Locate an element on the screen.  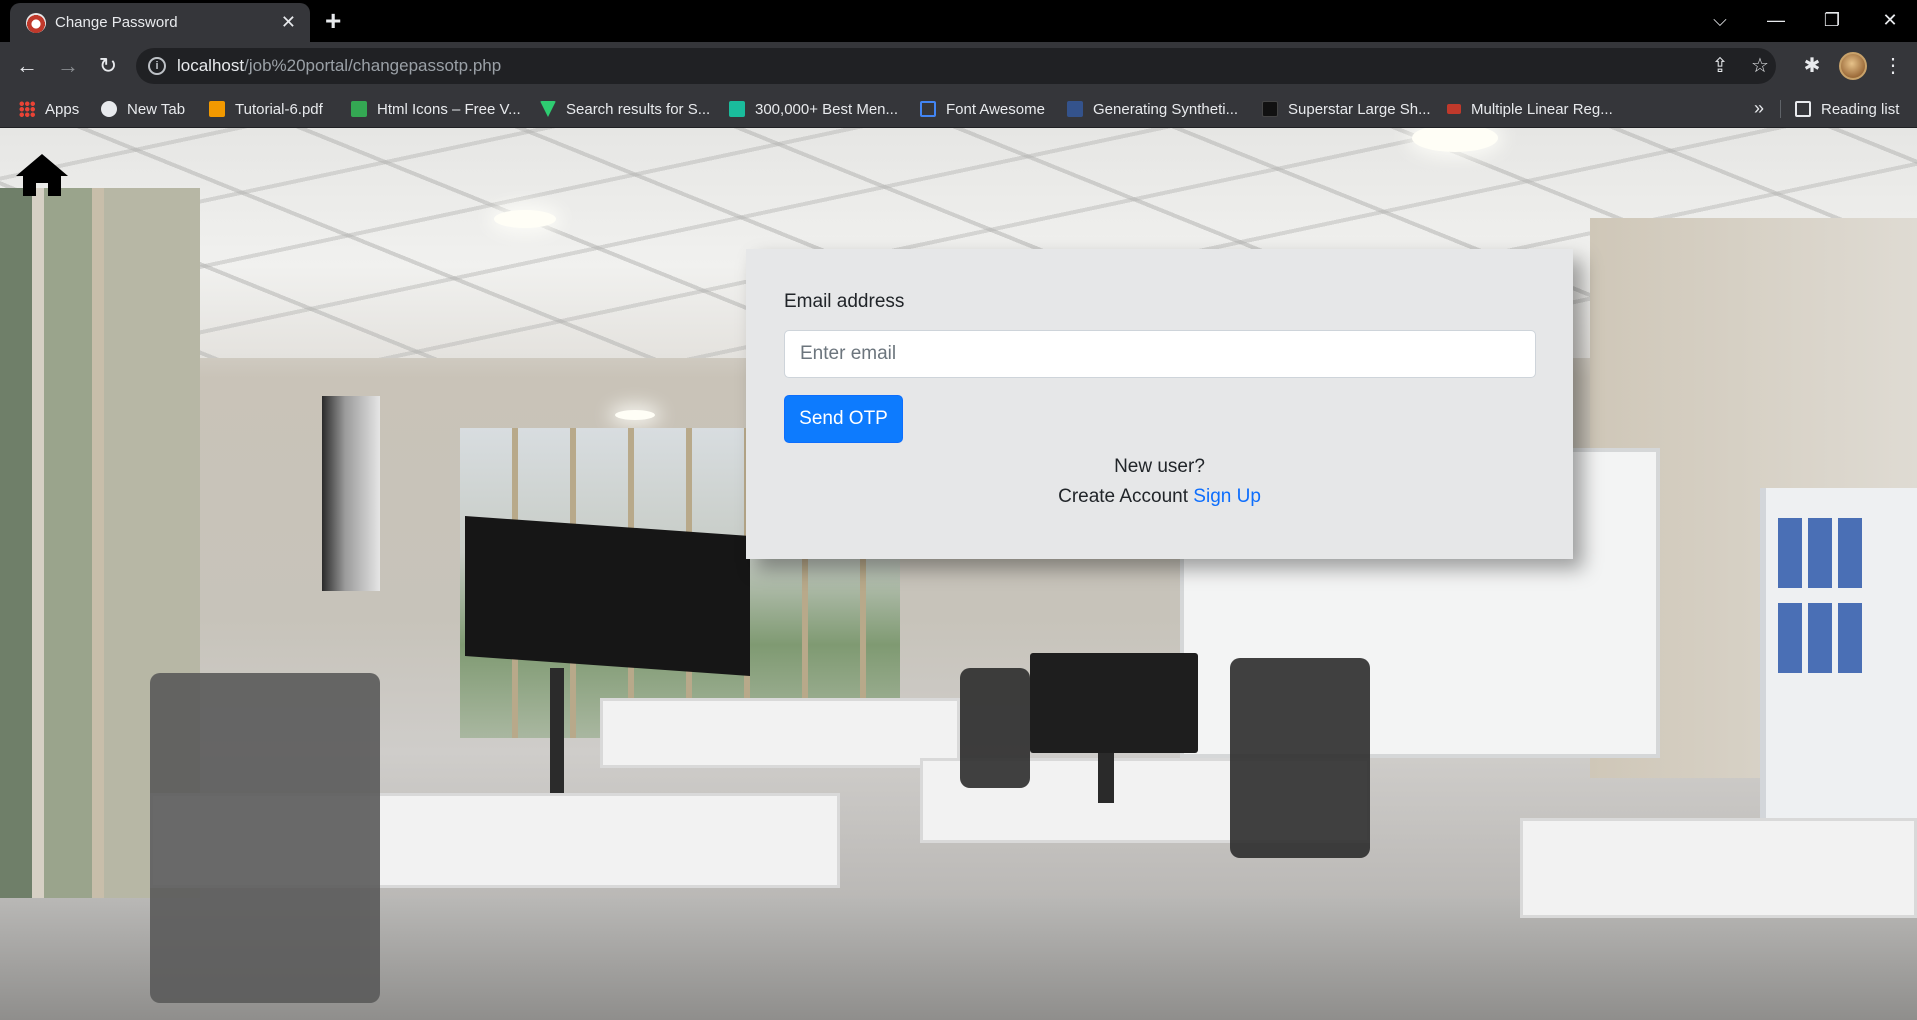
create-account-text: Create Account is located at coordinates (1123, 496).